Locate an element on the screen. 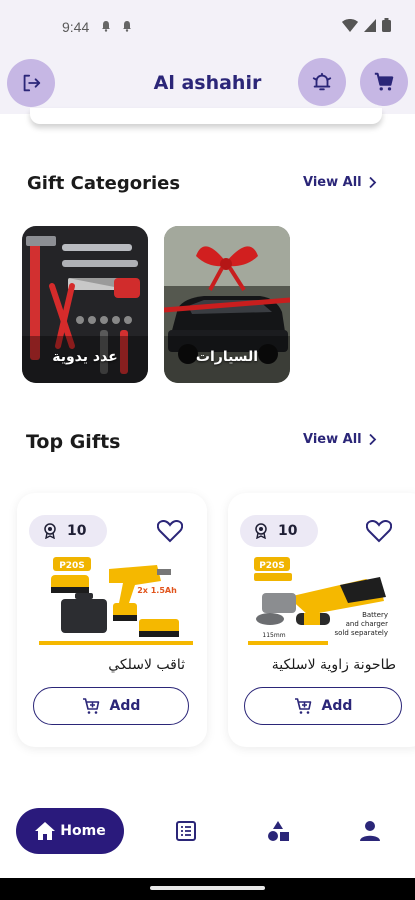  status-indicators is located at coordinates (366, 25).